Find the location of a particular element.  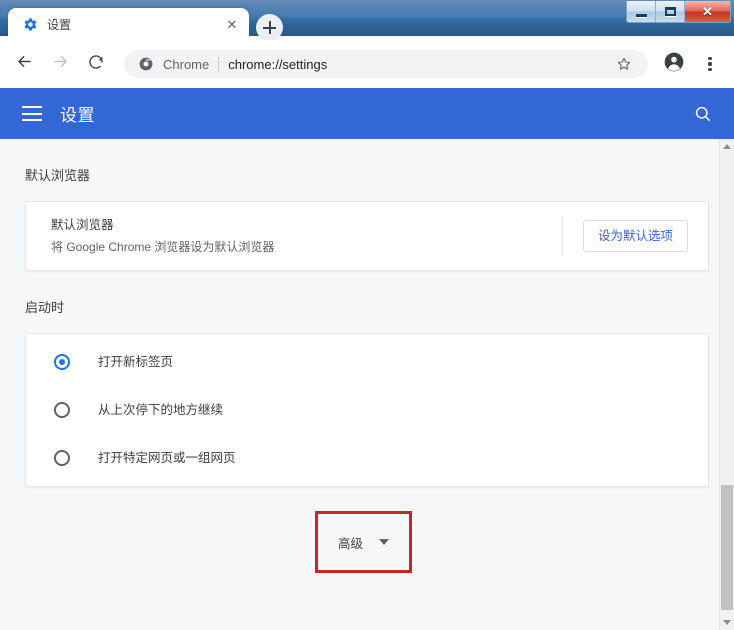

make-default-wrapper: 设为默认选项 is located at coordinates (635, 236).